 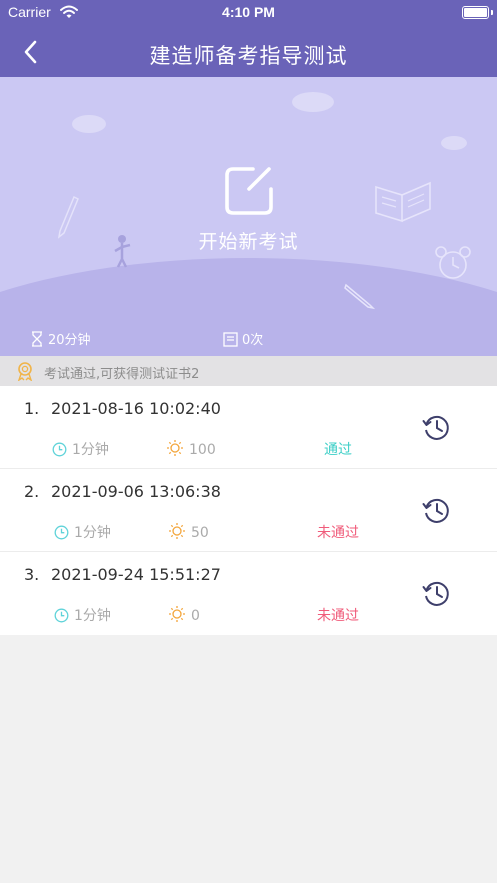 What do you see at coordinates (338, 450) in the screenshot?
I see `status-badge: 通过` at bounding box center [338, 450].